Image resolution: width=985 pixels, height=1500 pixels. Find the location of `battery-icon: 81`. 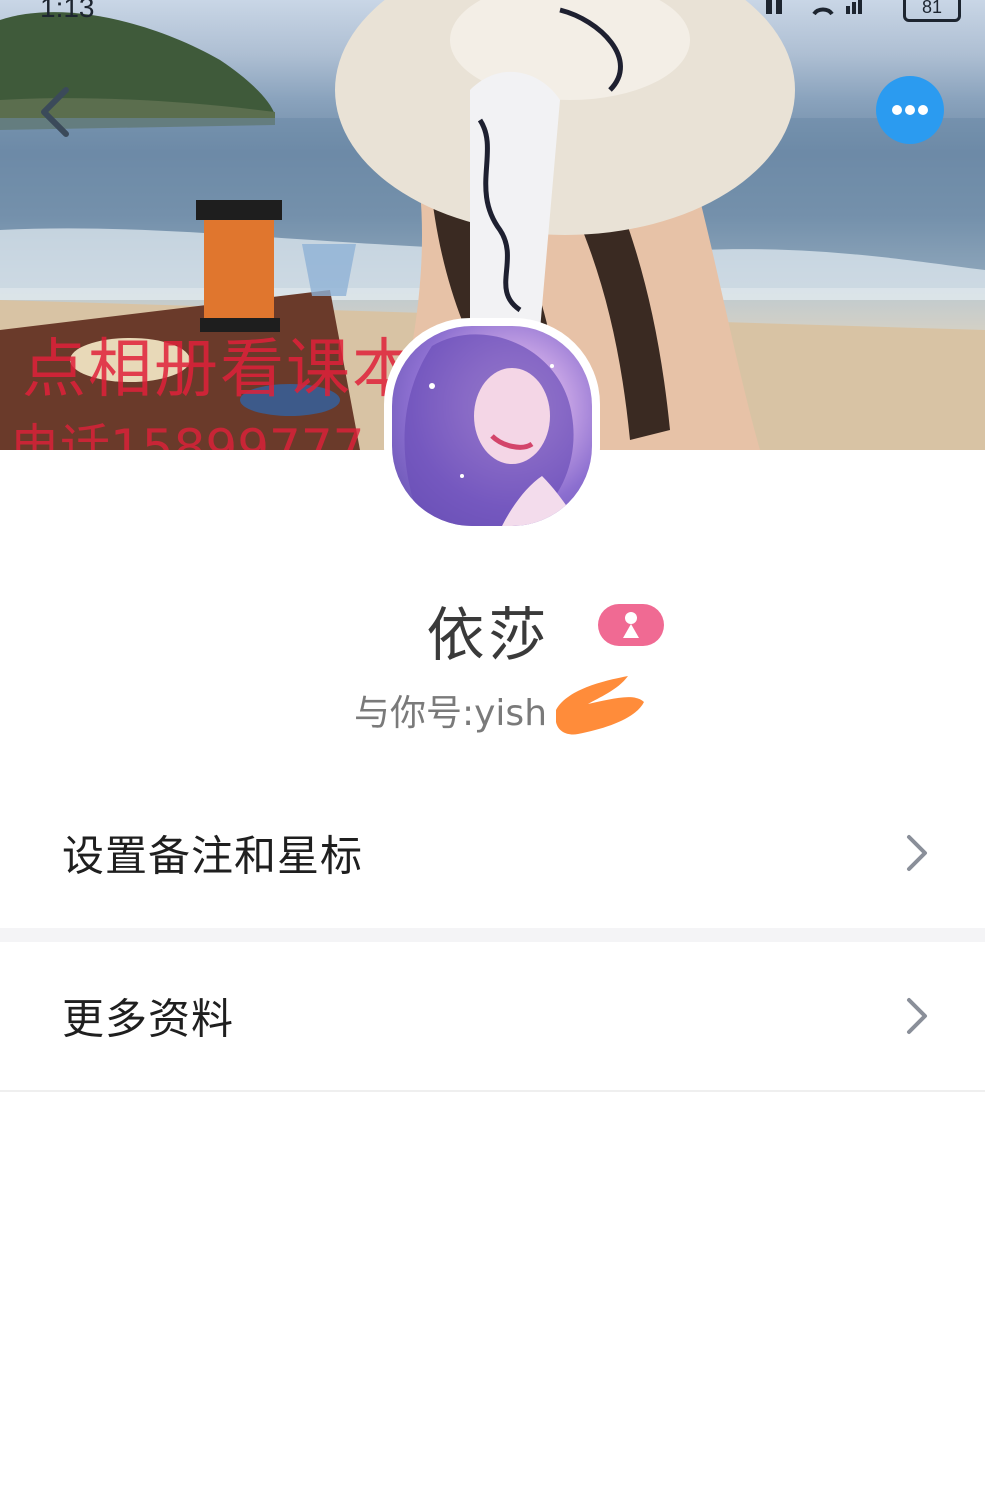

battery-icon: 81 is located at coordinates (932, 11).